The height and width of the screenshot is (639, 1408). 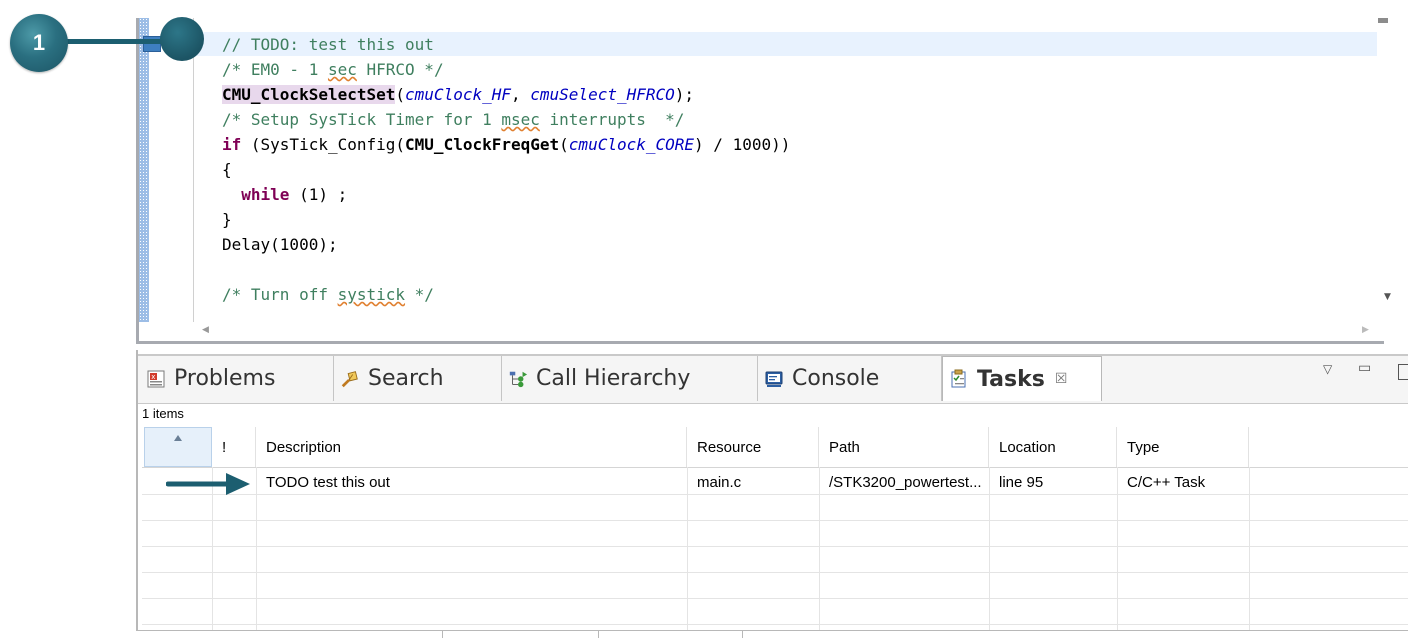 I want to click on tab-tasks: Tasks ☒, so click(x=1022, y=378).